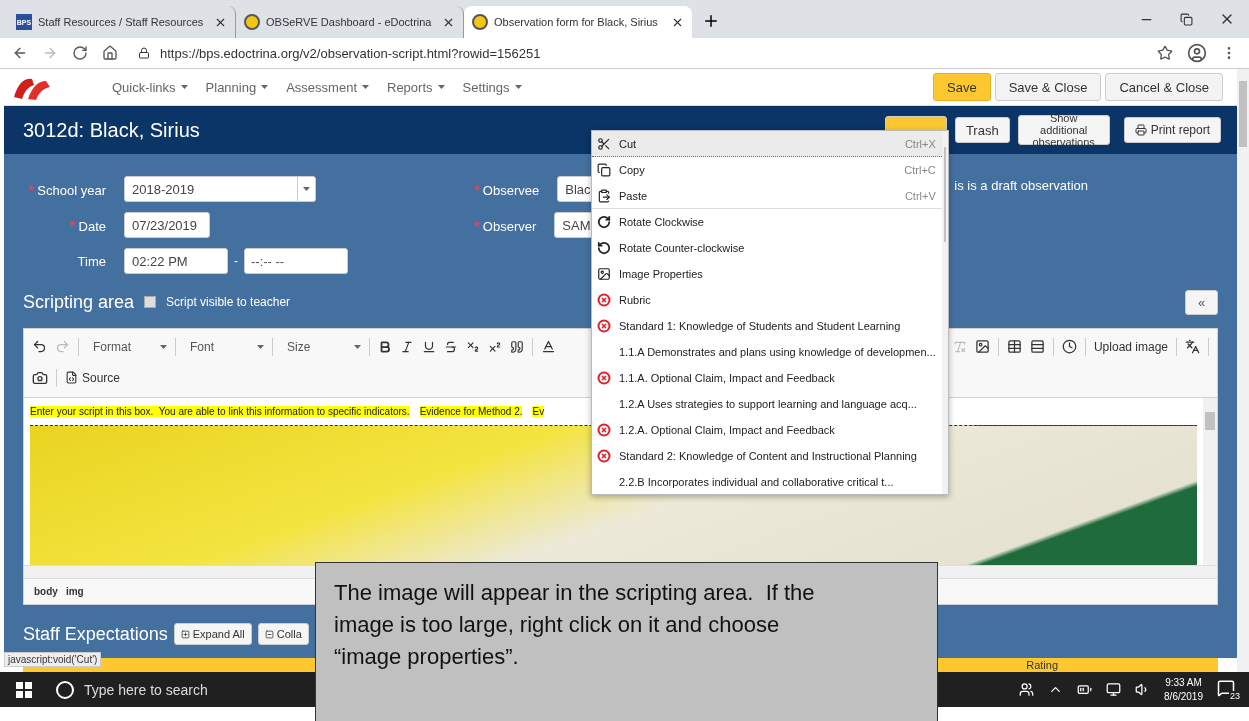 This screenshot has width=1249, height=721. What do you see at coordinates (91, 261) in the screenshot?
I see `field-label: Time` at bounding box center [91, 261].